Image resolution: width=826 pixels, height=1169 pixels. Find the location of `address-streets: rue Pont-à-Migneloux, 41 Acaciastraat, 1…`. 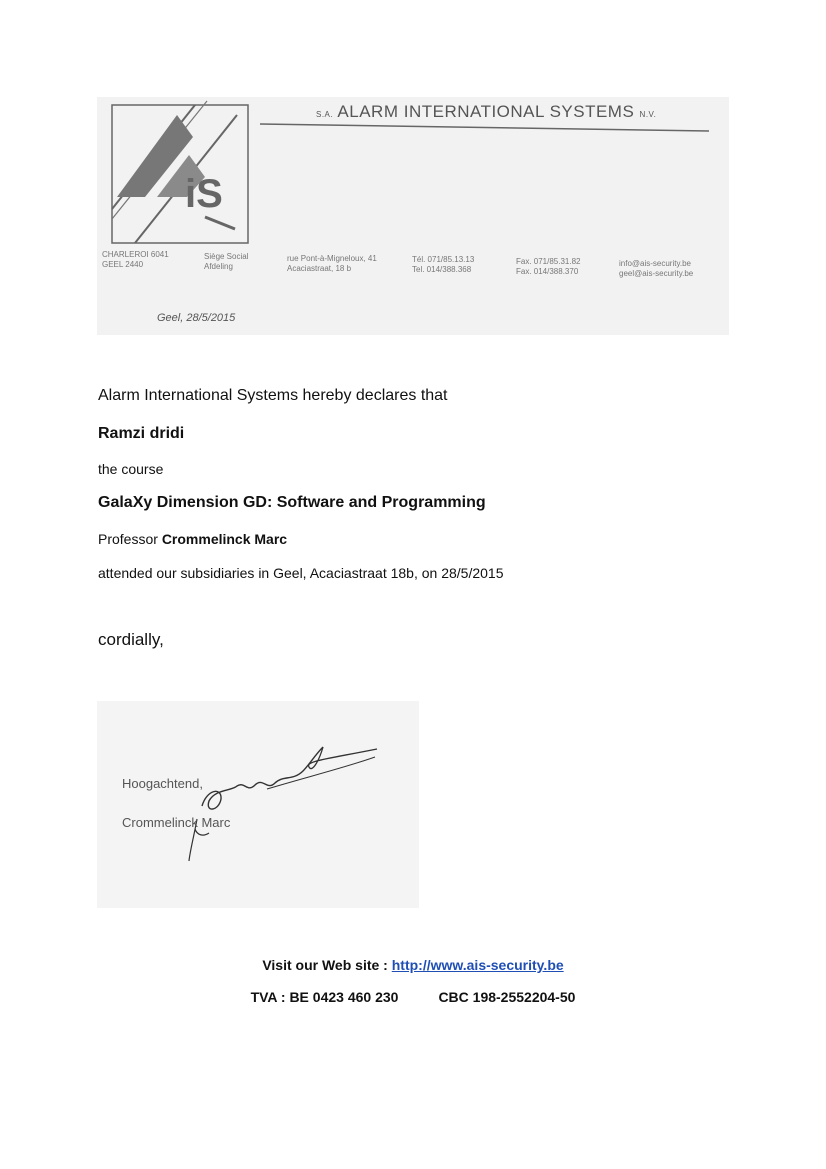

address-streets: rue Pont-à-Migneloux, 41 Acaciastraat, 1… is located at coordinates (332, 264).